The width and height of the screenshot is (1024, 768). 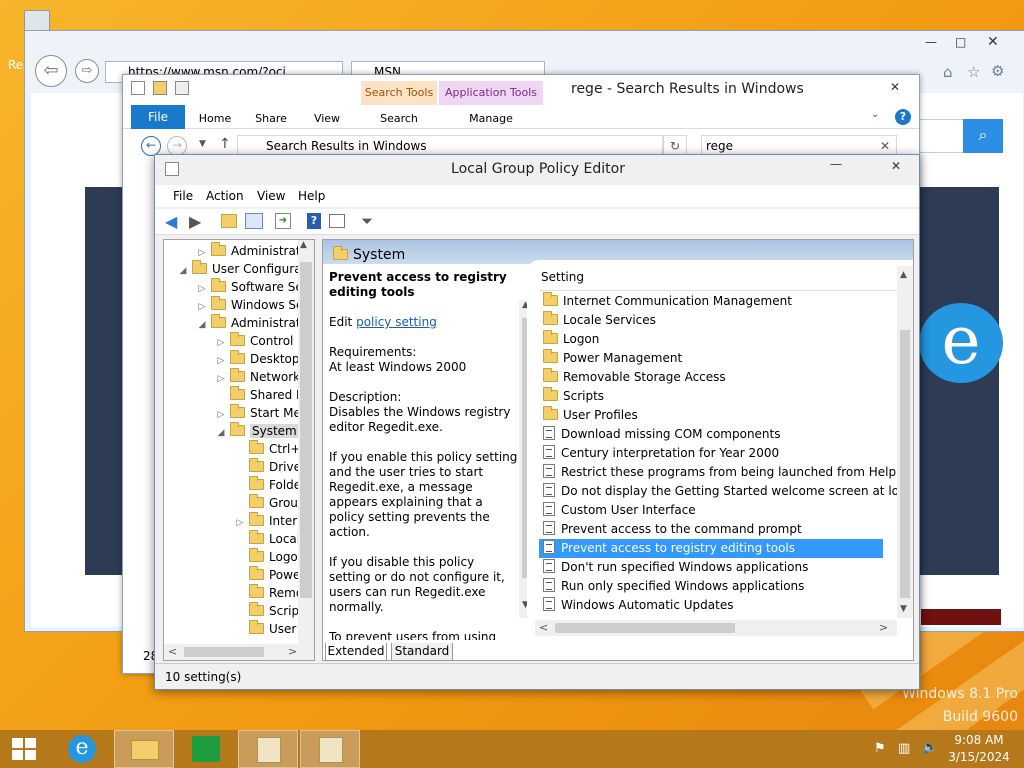 What do you see at coordinates (327, 119) in the screenshot?
I see `tab-view: View` at bounding box center [327, 119].